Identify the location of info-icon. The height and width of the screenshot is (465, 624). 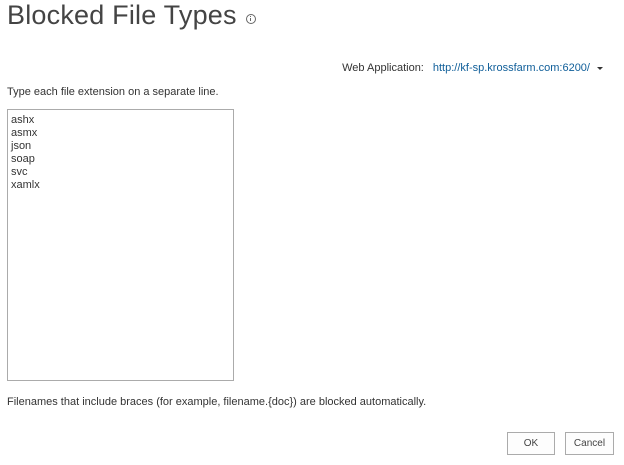
(250, 18).